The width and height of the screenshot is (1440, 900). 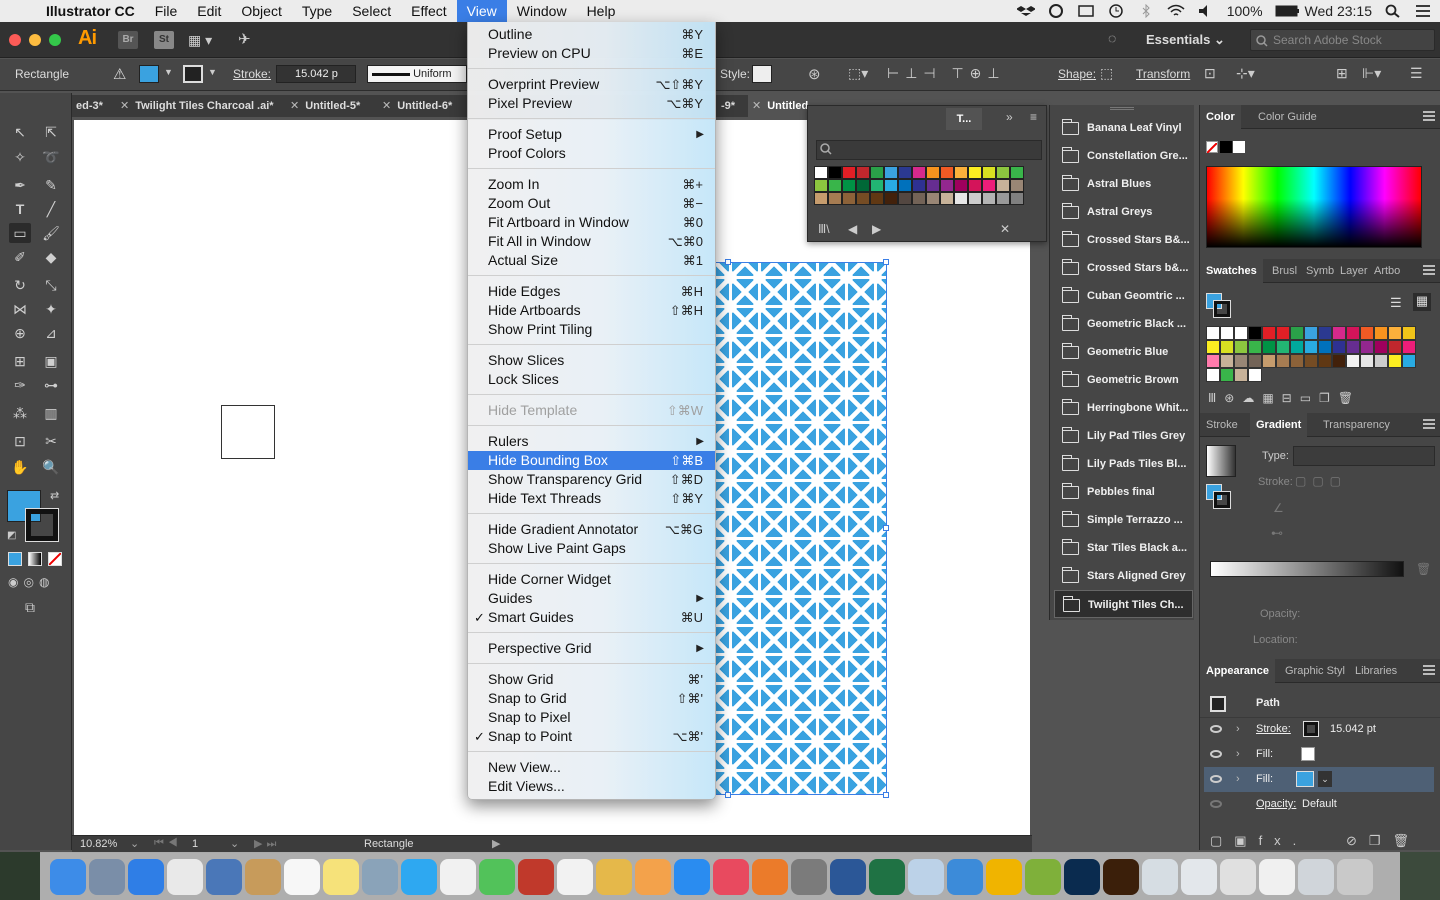 What do you see at coordinates (294, 106) in the screenshot?
I see `close-icon: ✕` at bounding box center [294, 106].